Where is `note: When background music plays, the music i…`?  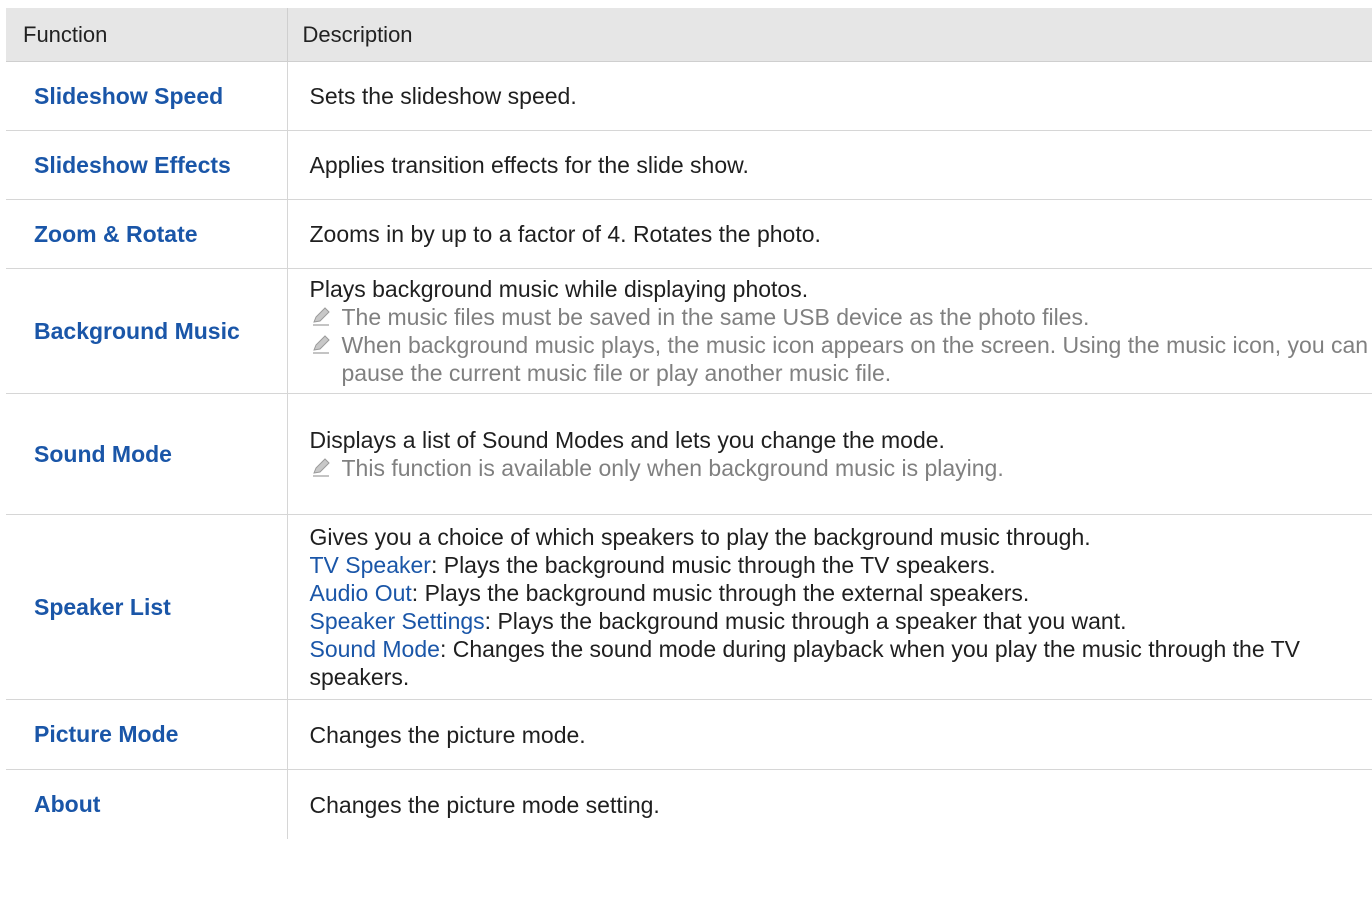
note: When background music plays, the music i… is located at coordinates (841, 359).